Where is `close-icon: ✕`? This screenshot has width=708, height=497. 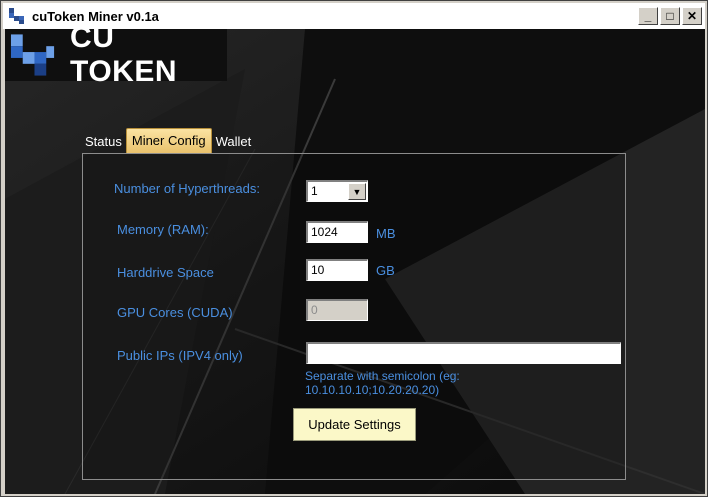 close-icon: ✕ is located at coordinates (692, 16).